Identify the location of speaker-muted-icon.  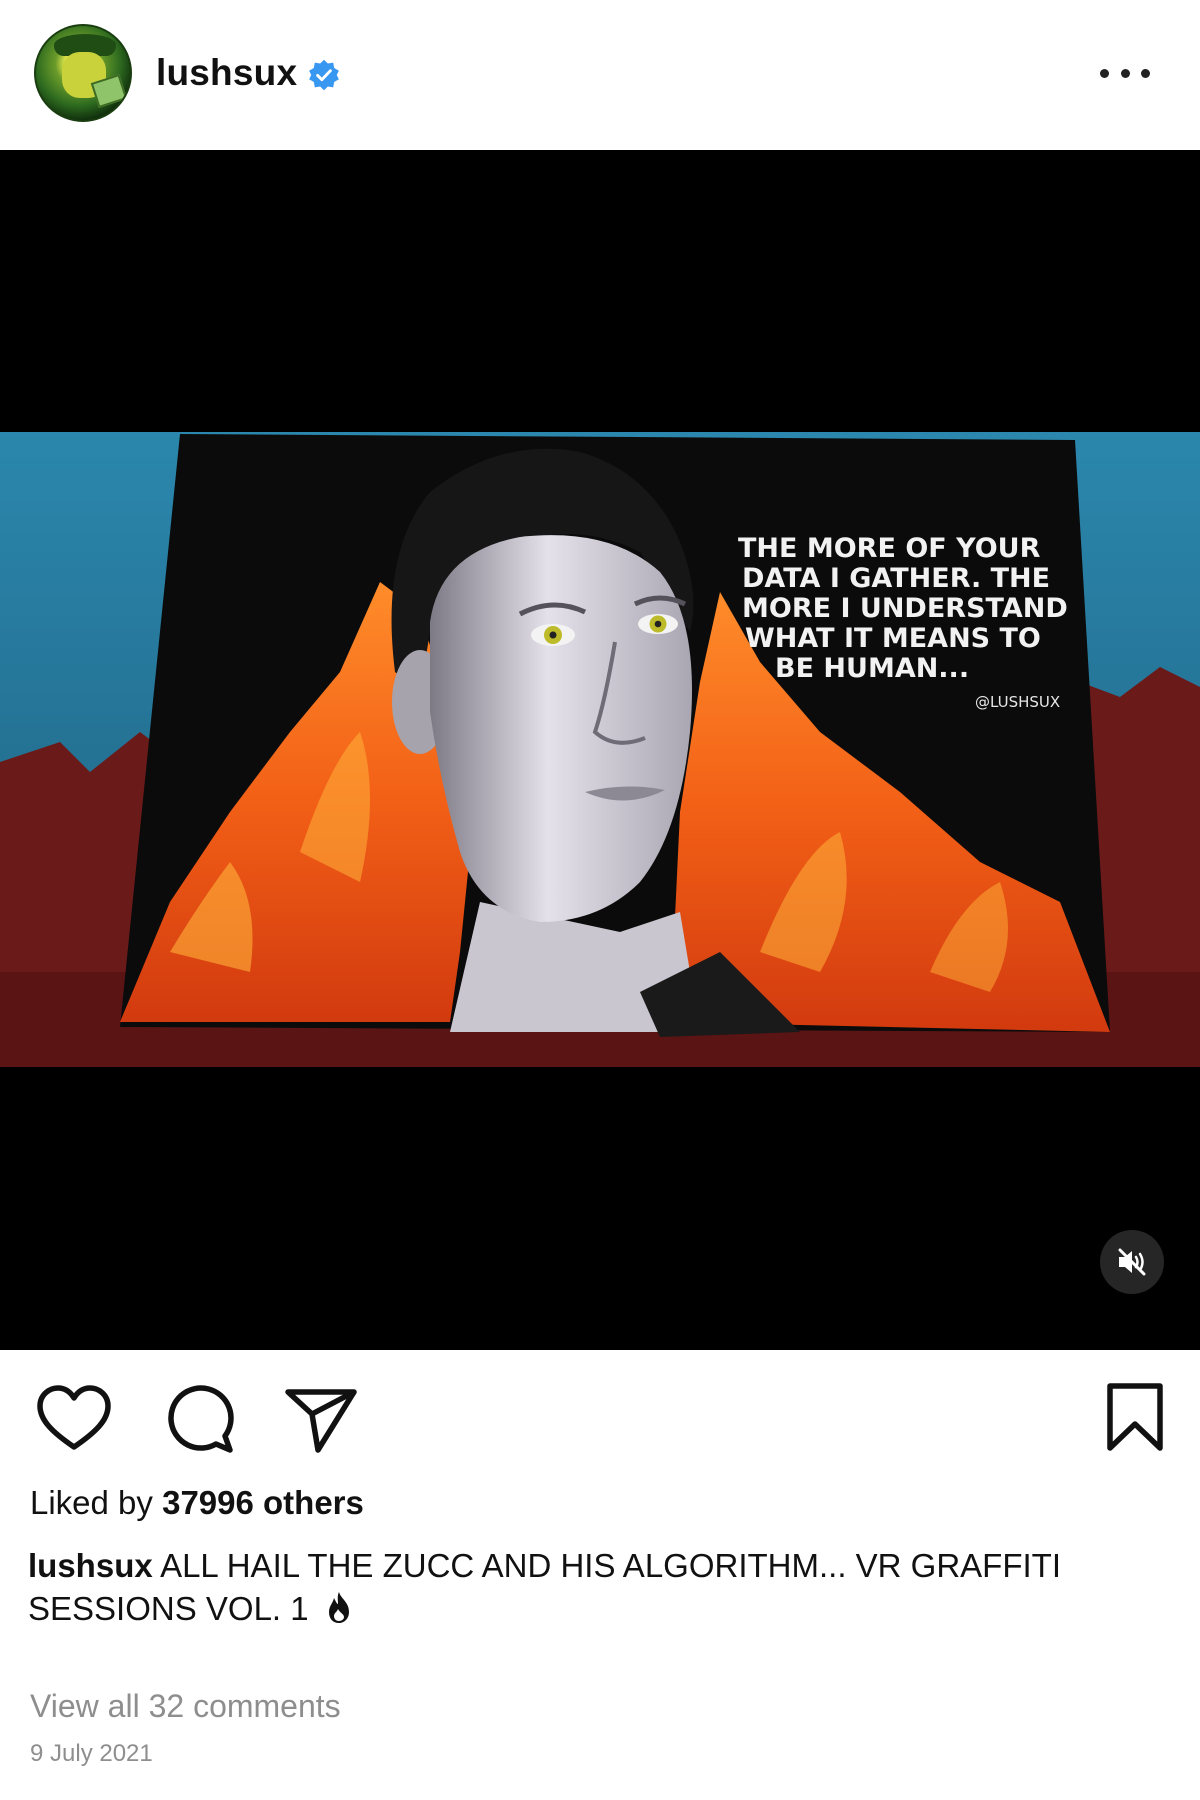
(1132, 1262).